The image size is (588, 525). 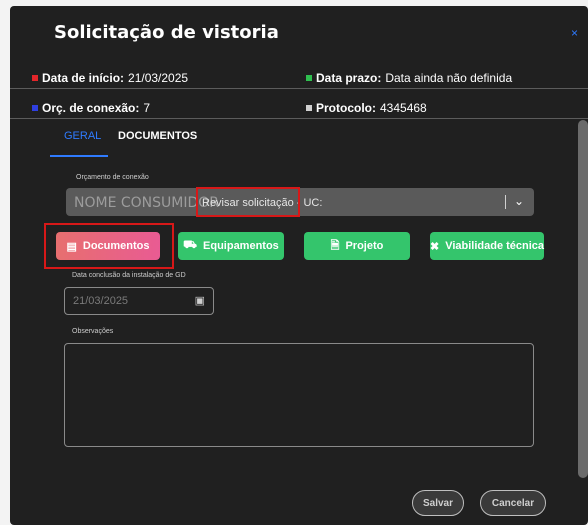 I want to click on chevron-down-icon: ⌄, so click(x=519, y=201).